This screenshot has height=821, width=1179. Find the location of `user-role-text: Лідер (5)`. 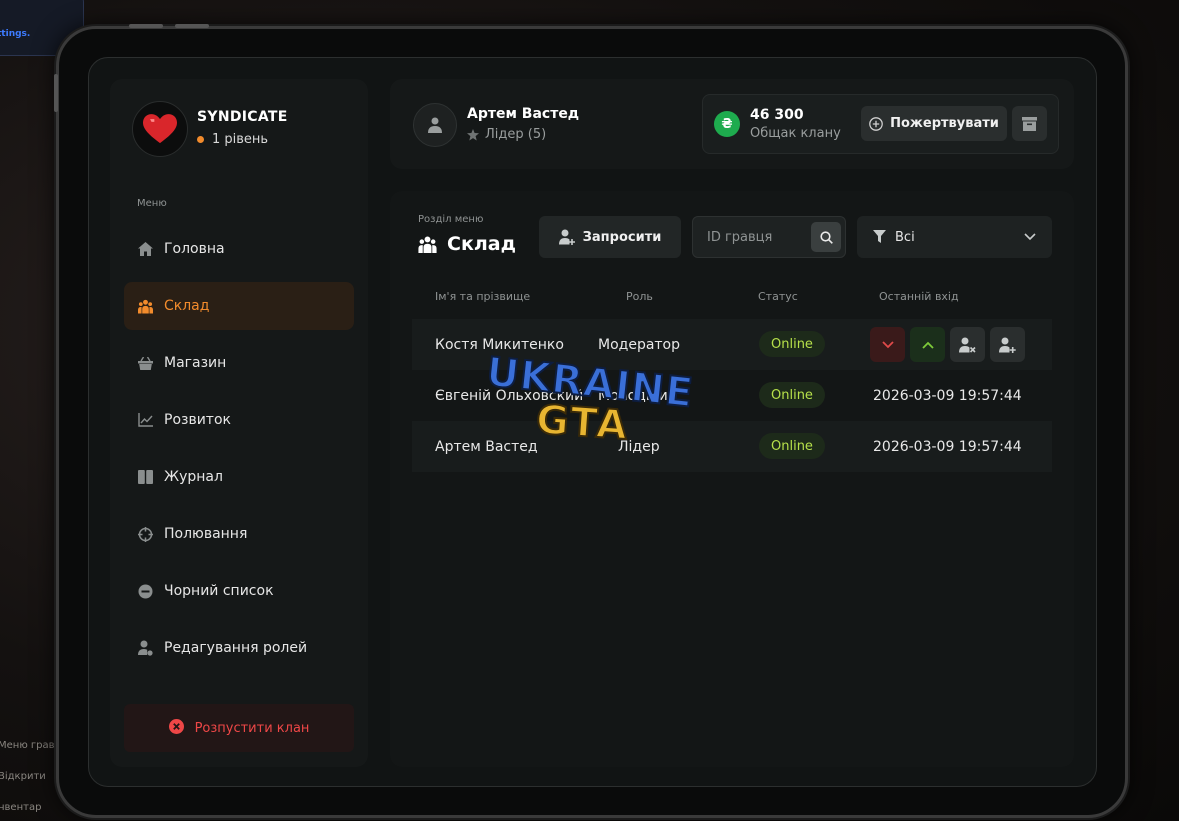

user-role-text: Лідер (5) is located at coordinates (516, 134).